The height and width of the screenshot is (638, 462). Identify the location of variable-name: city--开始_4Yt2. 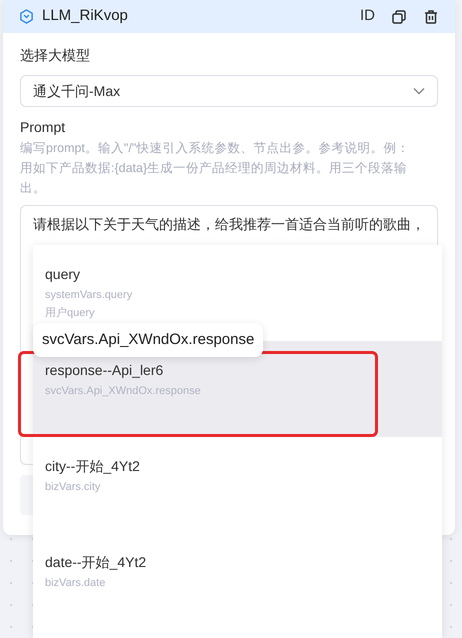
(93, 466).